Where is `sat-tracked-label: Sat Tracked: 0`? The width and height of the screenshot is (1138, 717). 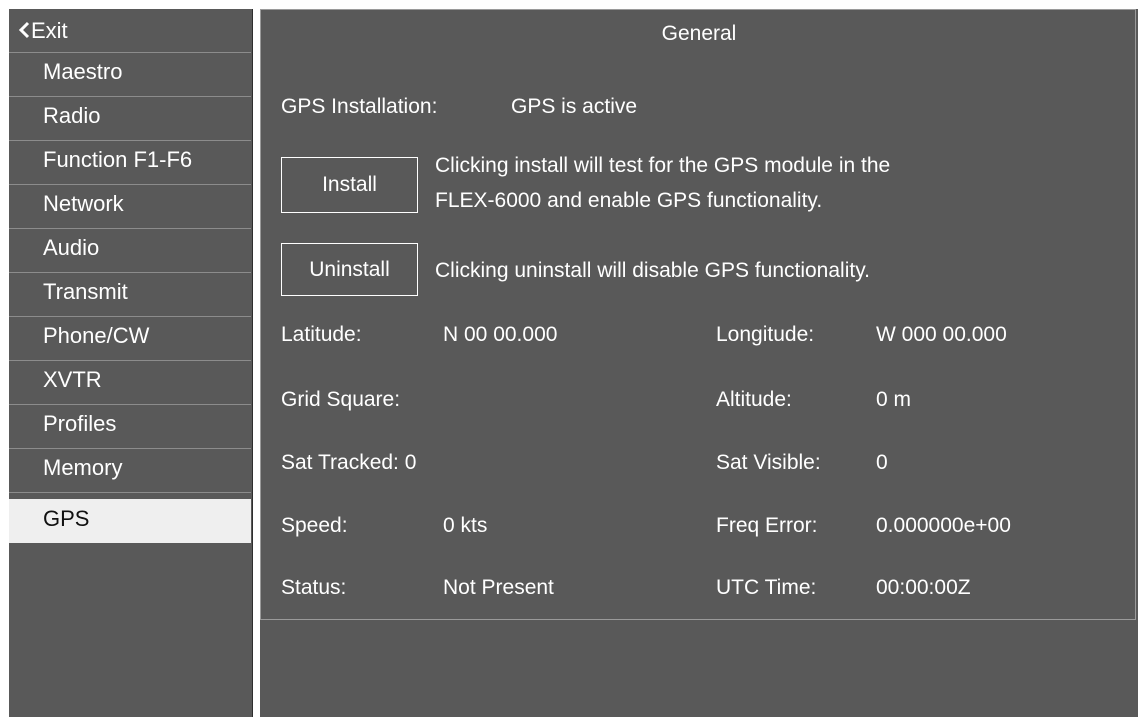
sat-tracked-label: Sat Tracked: 0 is located at coordinates (349, 462).